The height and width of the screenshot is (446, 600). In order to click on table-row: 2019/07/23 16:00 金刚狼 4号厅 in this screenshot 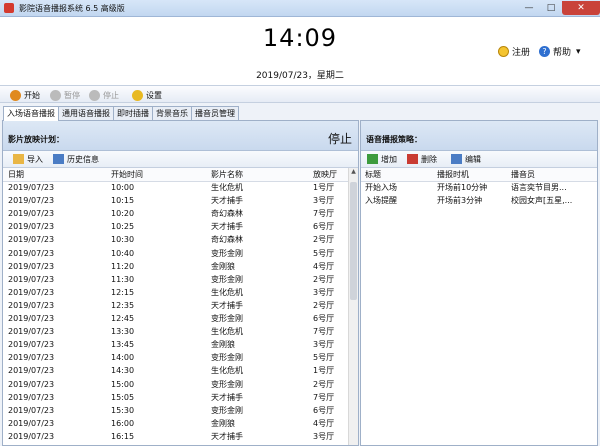, I will do `click(175, 423)`.